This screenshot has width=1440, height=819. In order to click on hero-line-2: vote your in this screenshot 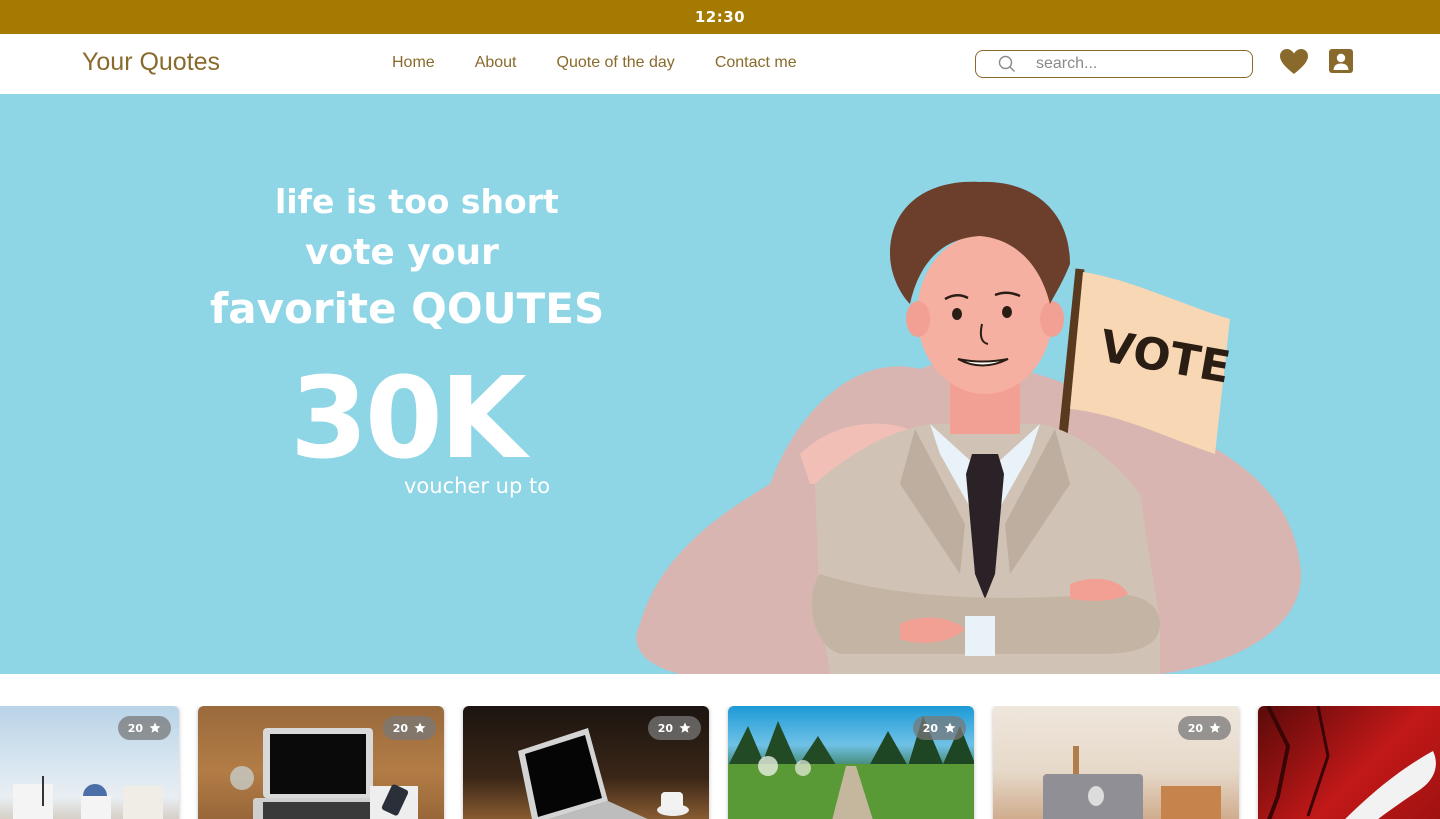, I will do `click(402, 252)`.